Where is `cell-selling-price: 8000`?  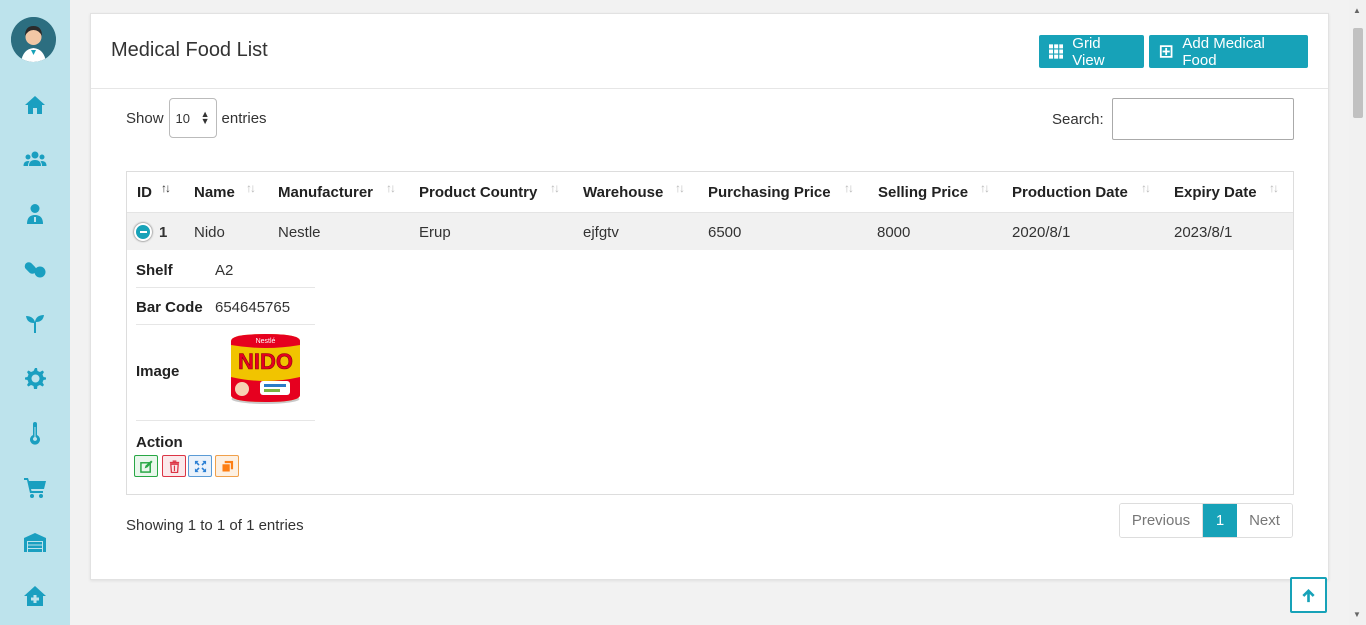
cell-selling-price: 8000 is located at coordinates (894, 232).